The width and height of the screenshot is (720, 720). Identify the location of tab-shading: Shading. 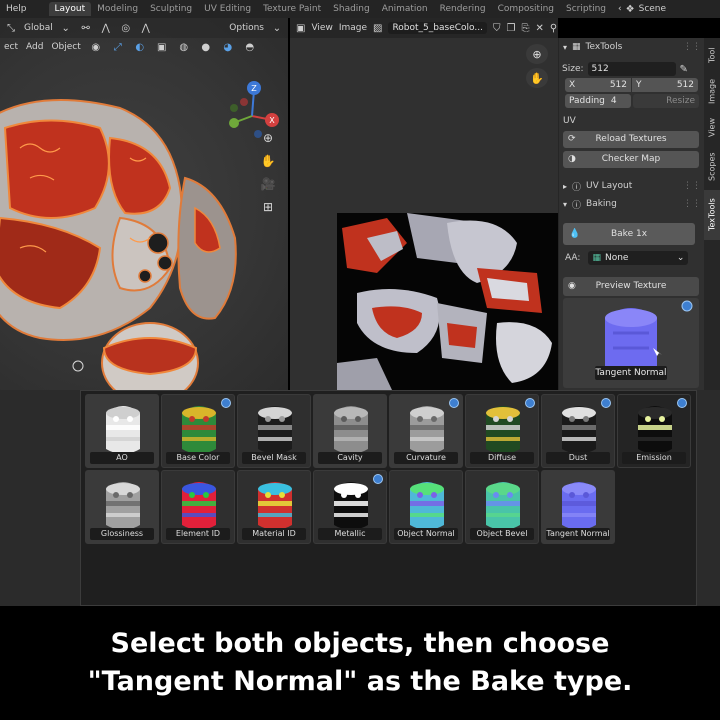
(351, 9).